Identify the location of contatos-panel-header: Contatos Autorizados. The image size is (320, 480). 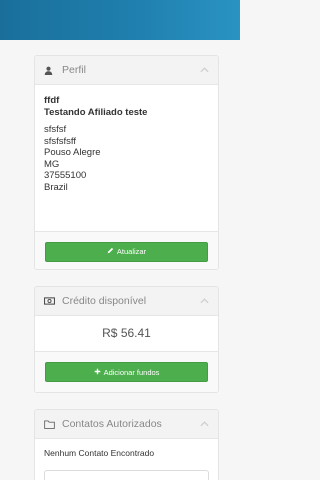
(126, 424).